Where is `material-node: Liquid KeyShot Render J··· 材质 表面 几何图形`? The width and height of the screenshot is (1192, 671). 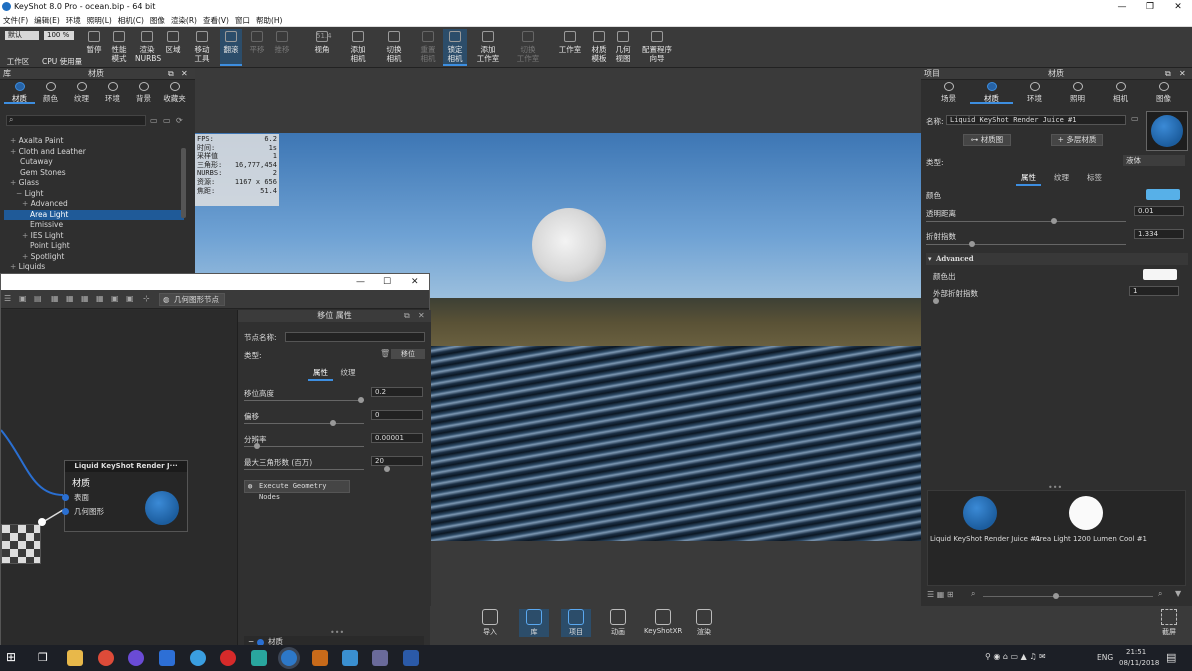 material-node: Liquid KeyShot Render J··· 材质 表面 几何图形 is located at coordinates (125, 496).